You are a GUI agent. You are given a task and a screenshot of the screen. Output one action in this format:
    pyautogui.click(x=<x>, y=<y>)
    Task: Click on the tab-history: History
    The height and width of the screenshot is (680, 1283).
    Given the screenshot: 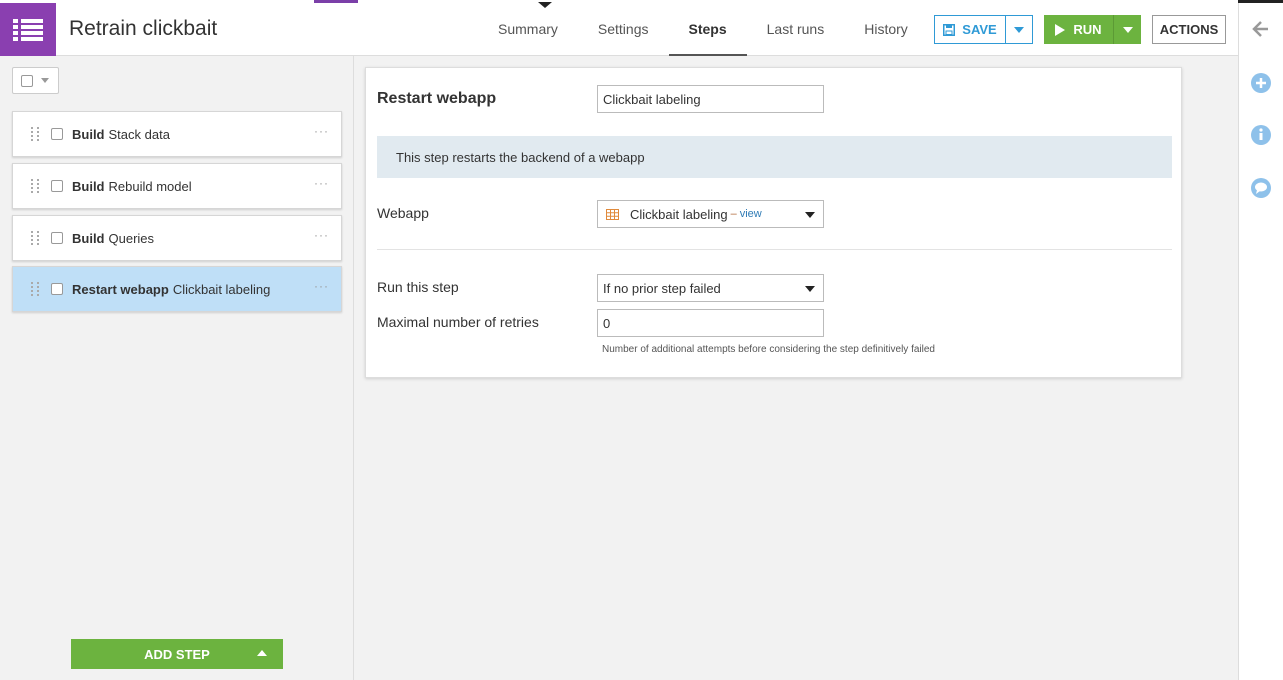 What is the action you would take?
    pyautogui.click(x=886, y=29)
    